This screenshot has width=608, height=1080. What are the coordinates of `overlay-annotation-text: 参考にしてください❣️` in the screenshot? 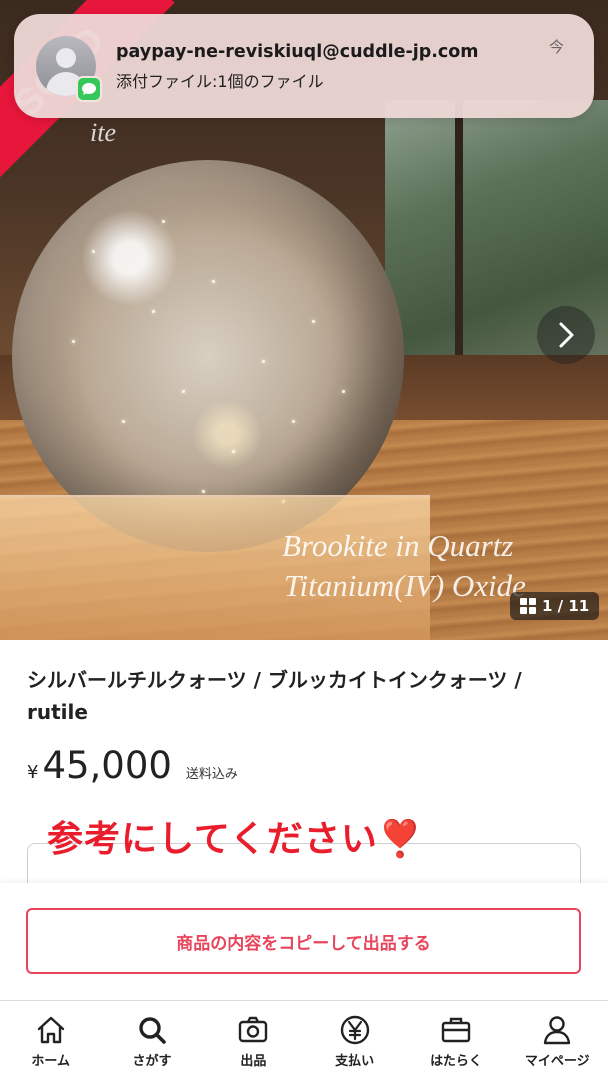 It's located at (235, 839).